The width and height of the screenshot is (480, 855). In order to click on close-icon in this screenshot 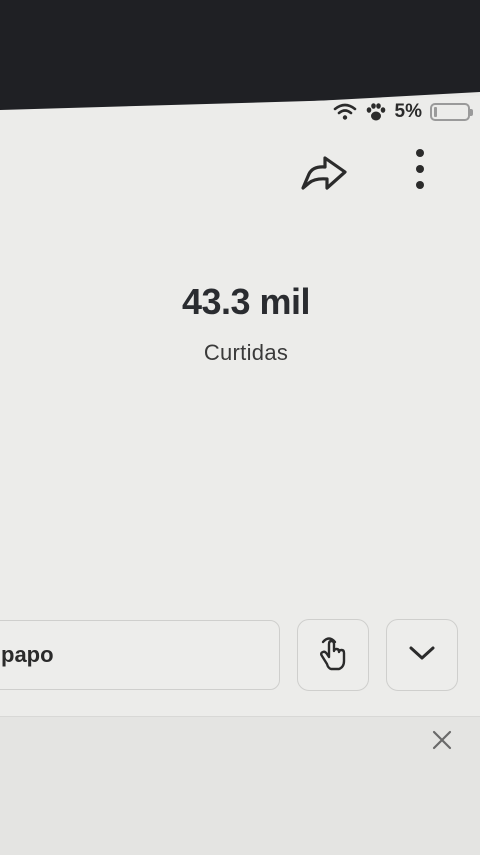, I will do `click(442, 742)`.